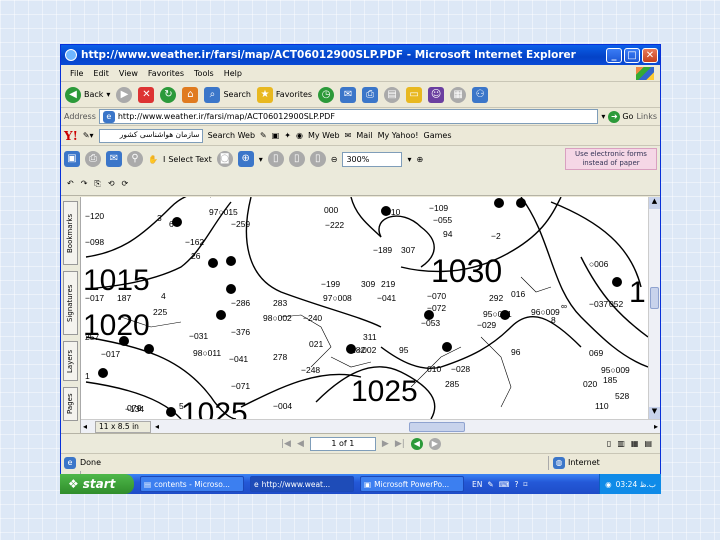  What do you see at coordinates (632, 55) in the screenshot?
I see `maximize-button: □` at bounding box center [632, 55].